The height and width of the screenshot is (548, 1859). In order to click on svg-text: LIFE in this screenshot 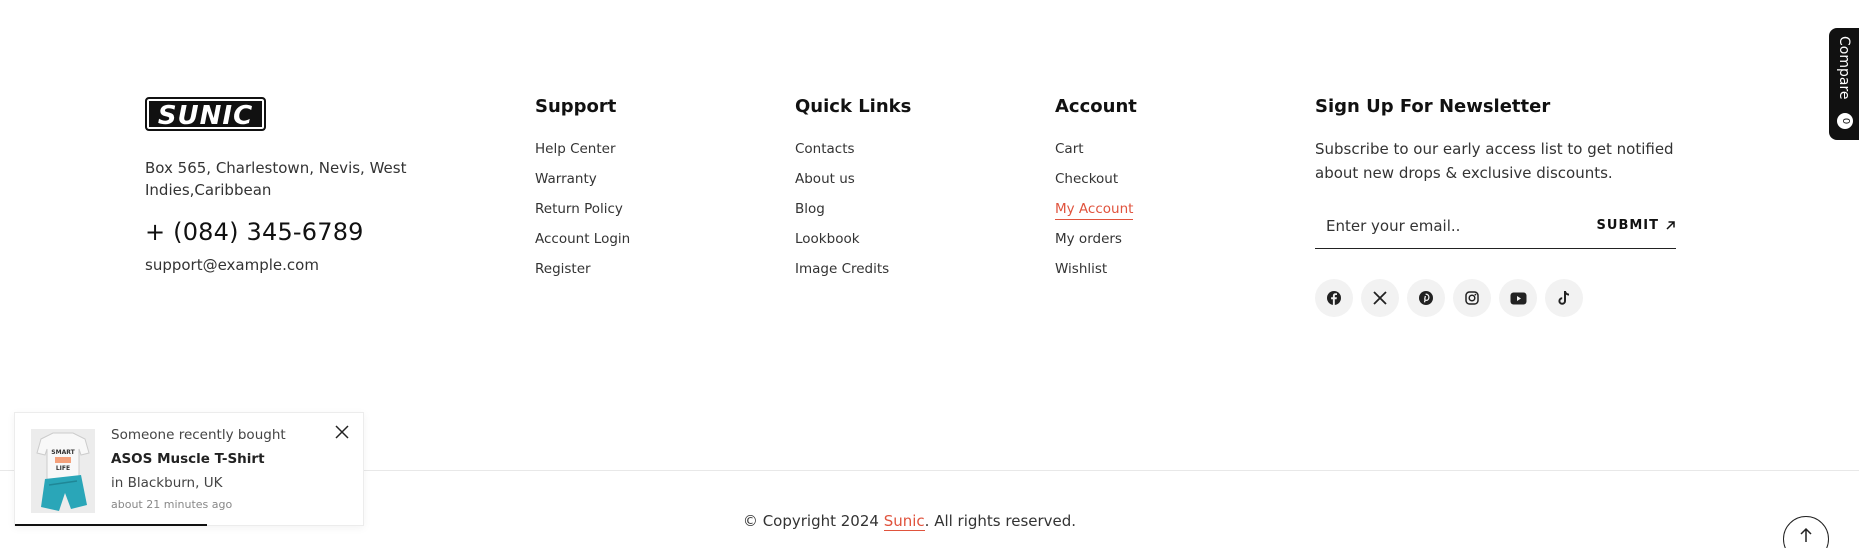, I will do `click(63, 468)`.